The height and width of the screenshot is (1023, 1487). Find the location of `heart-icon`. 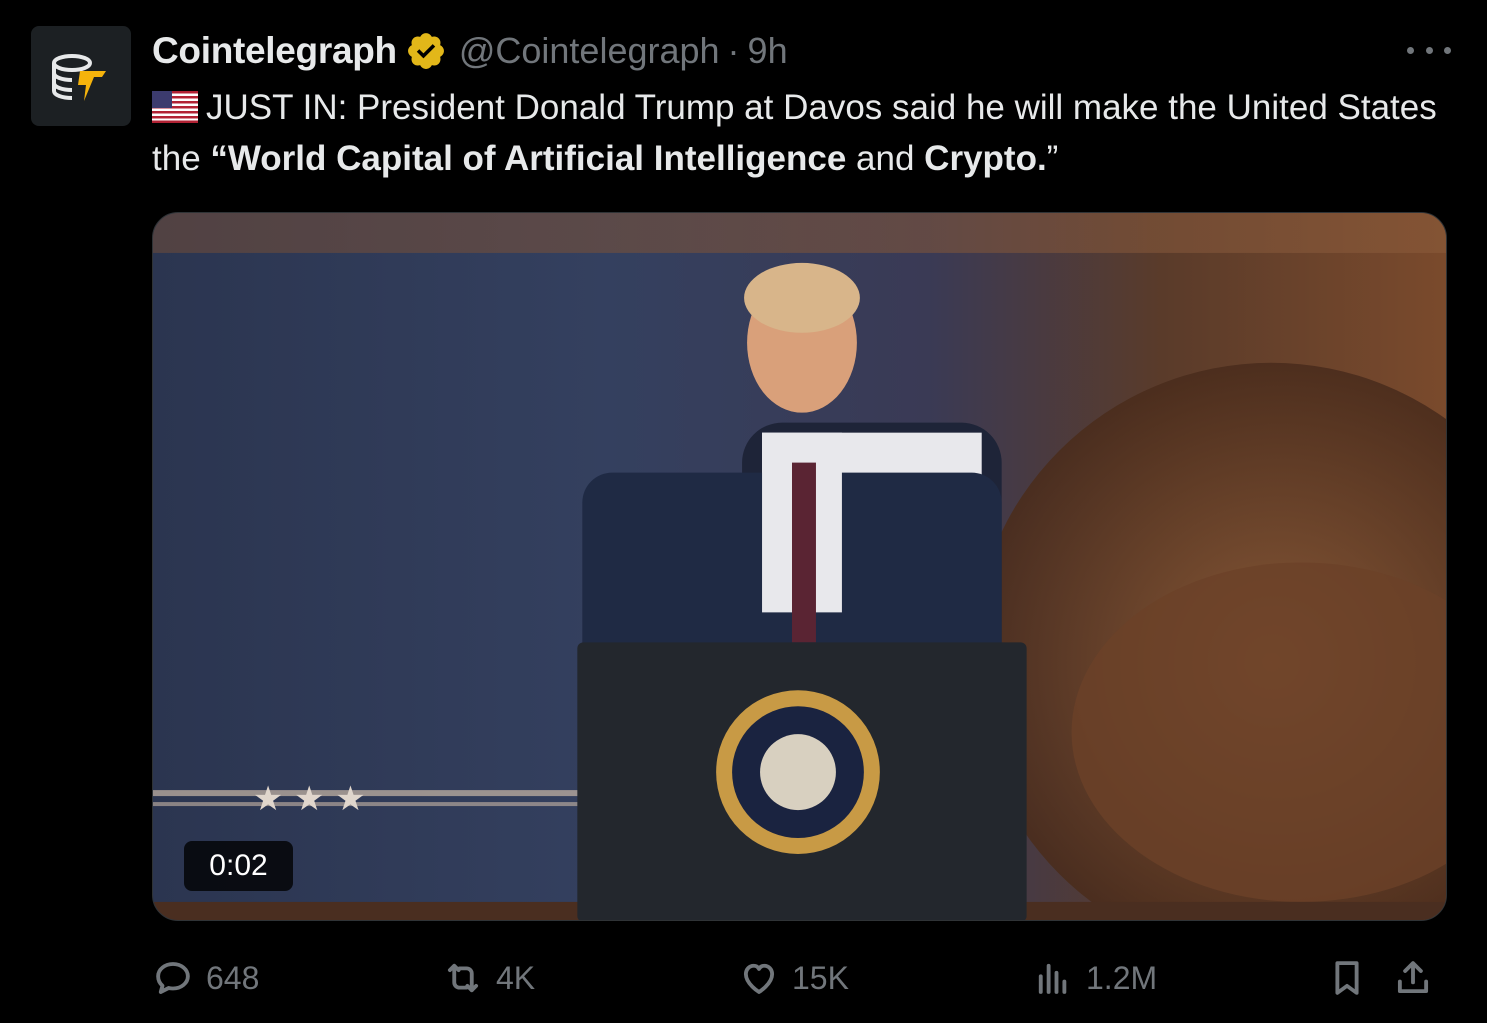

heart-icon is located at coordinates (759, 978).